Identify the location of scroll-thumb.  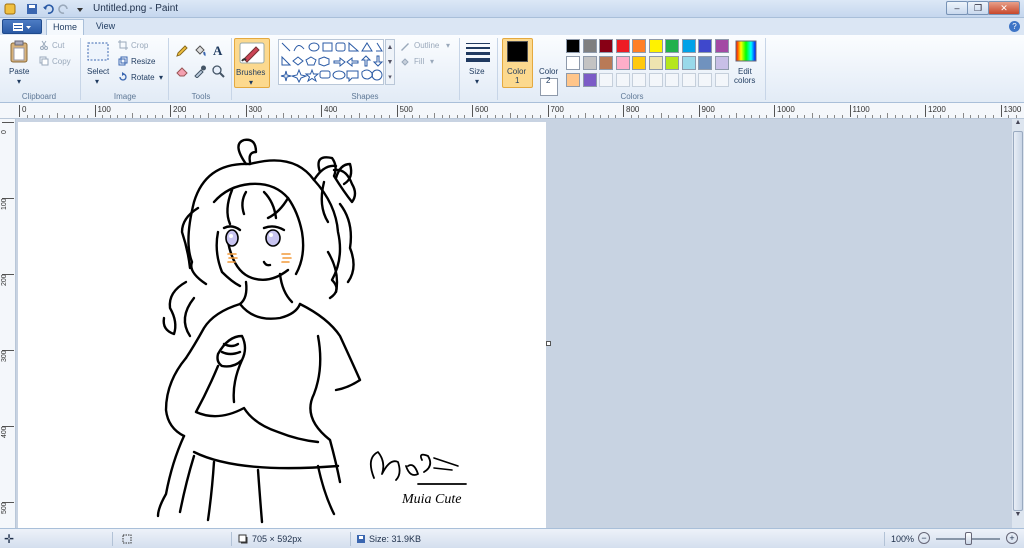
(1018, 321).